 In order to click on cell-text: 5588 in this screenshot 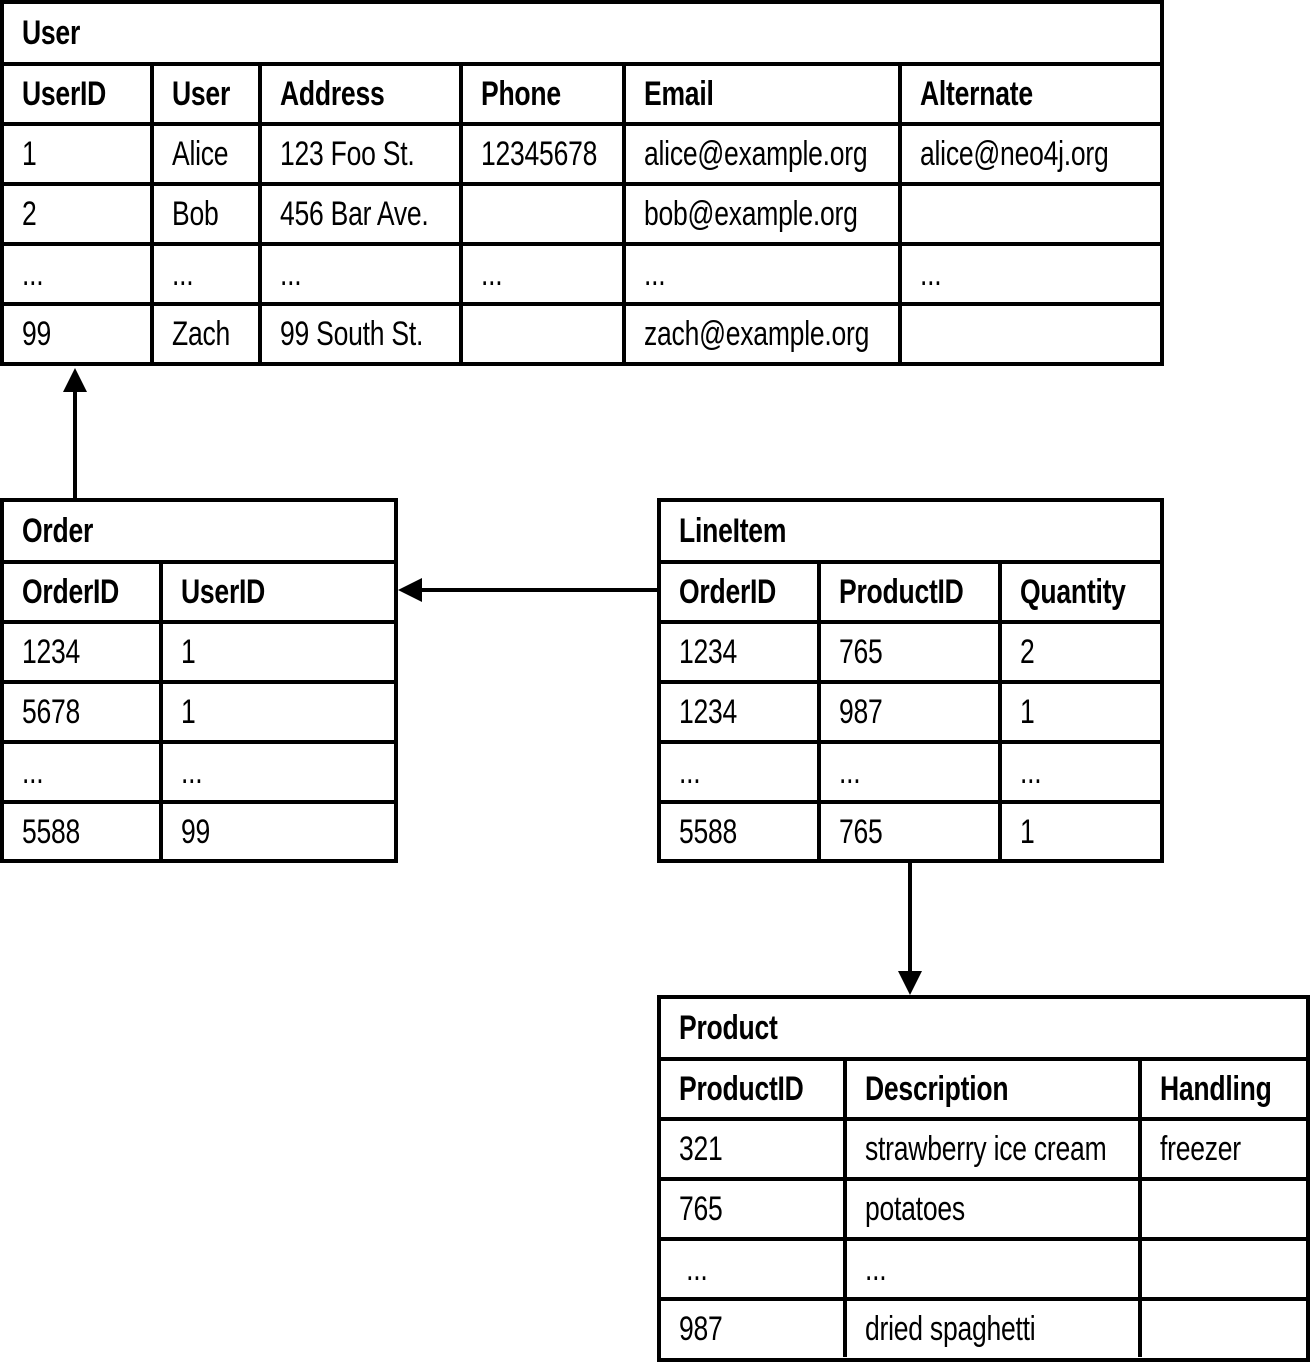, I will do `click(708, 831)`.